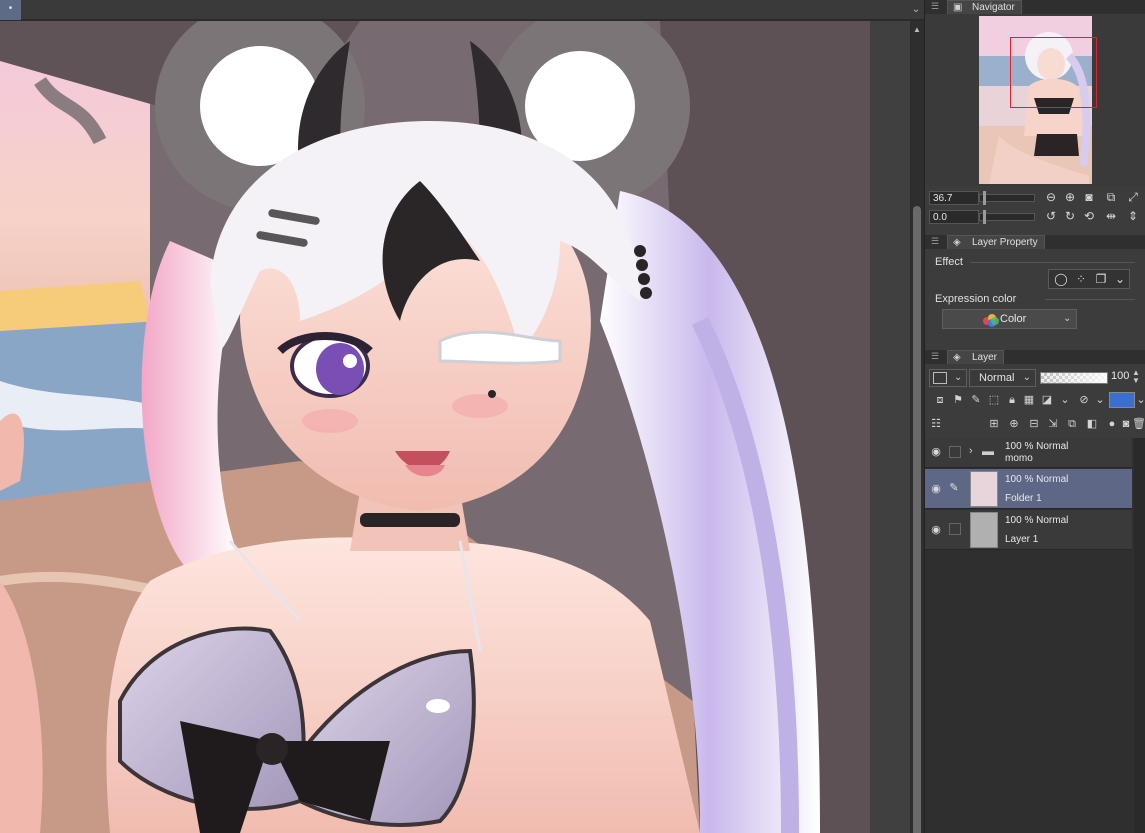 The image size is (1145, 833). I want to click on lock-alpha-icon: ▦, so click(1029, 400).